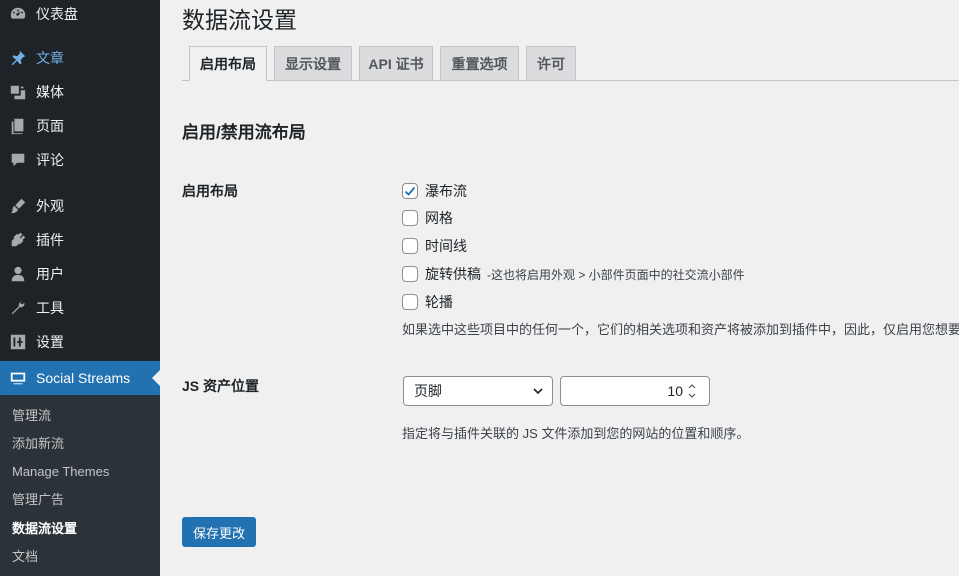  What do you see at coordinates (396, 63) in the screenshot?
I see `tab-api-credentials: API 证书` at bounding box center [396, 63].